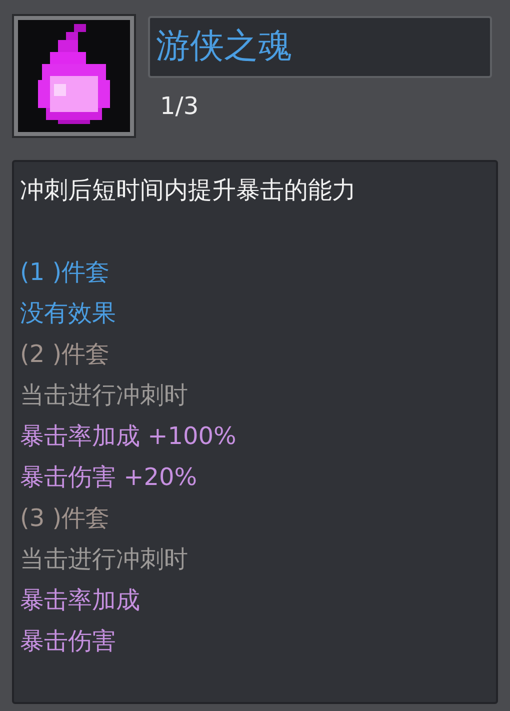 The image size is (510, 711). I want to click on set-tier-label: (2 )件套, so click(65, 354).